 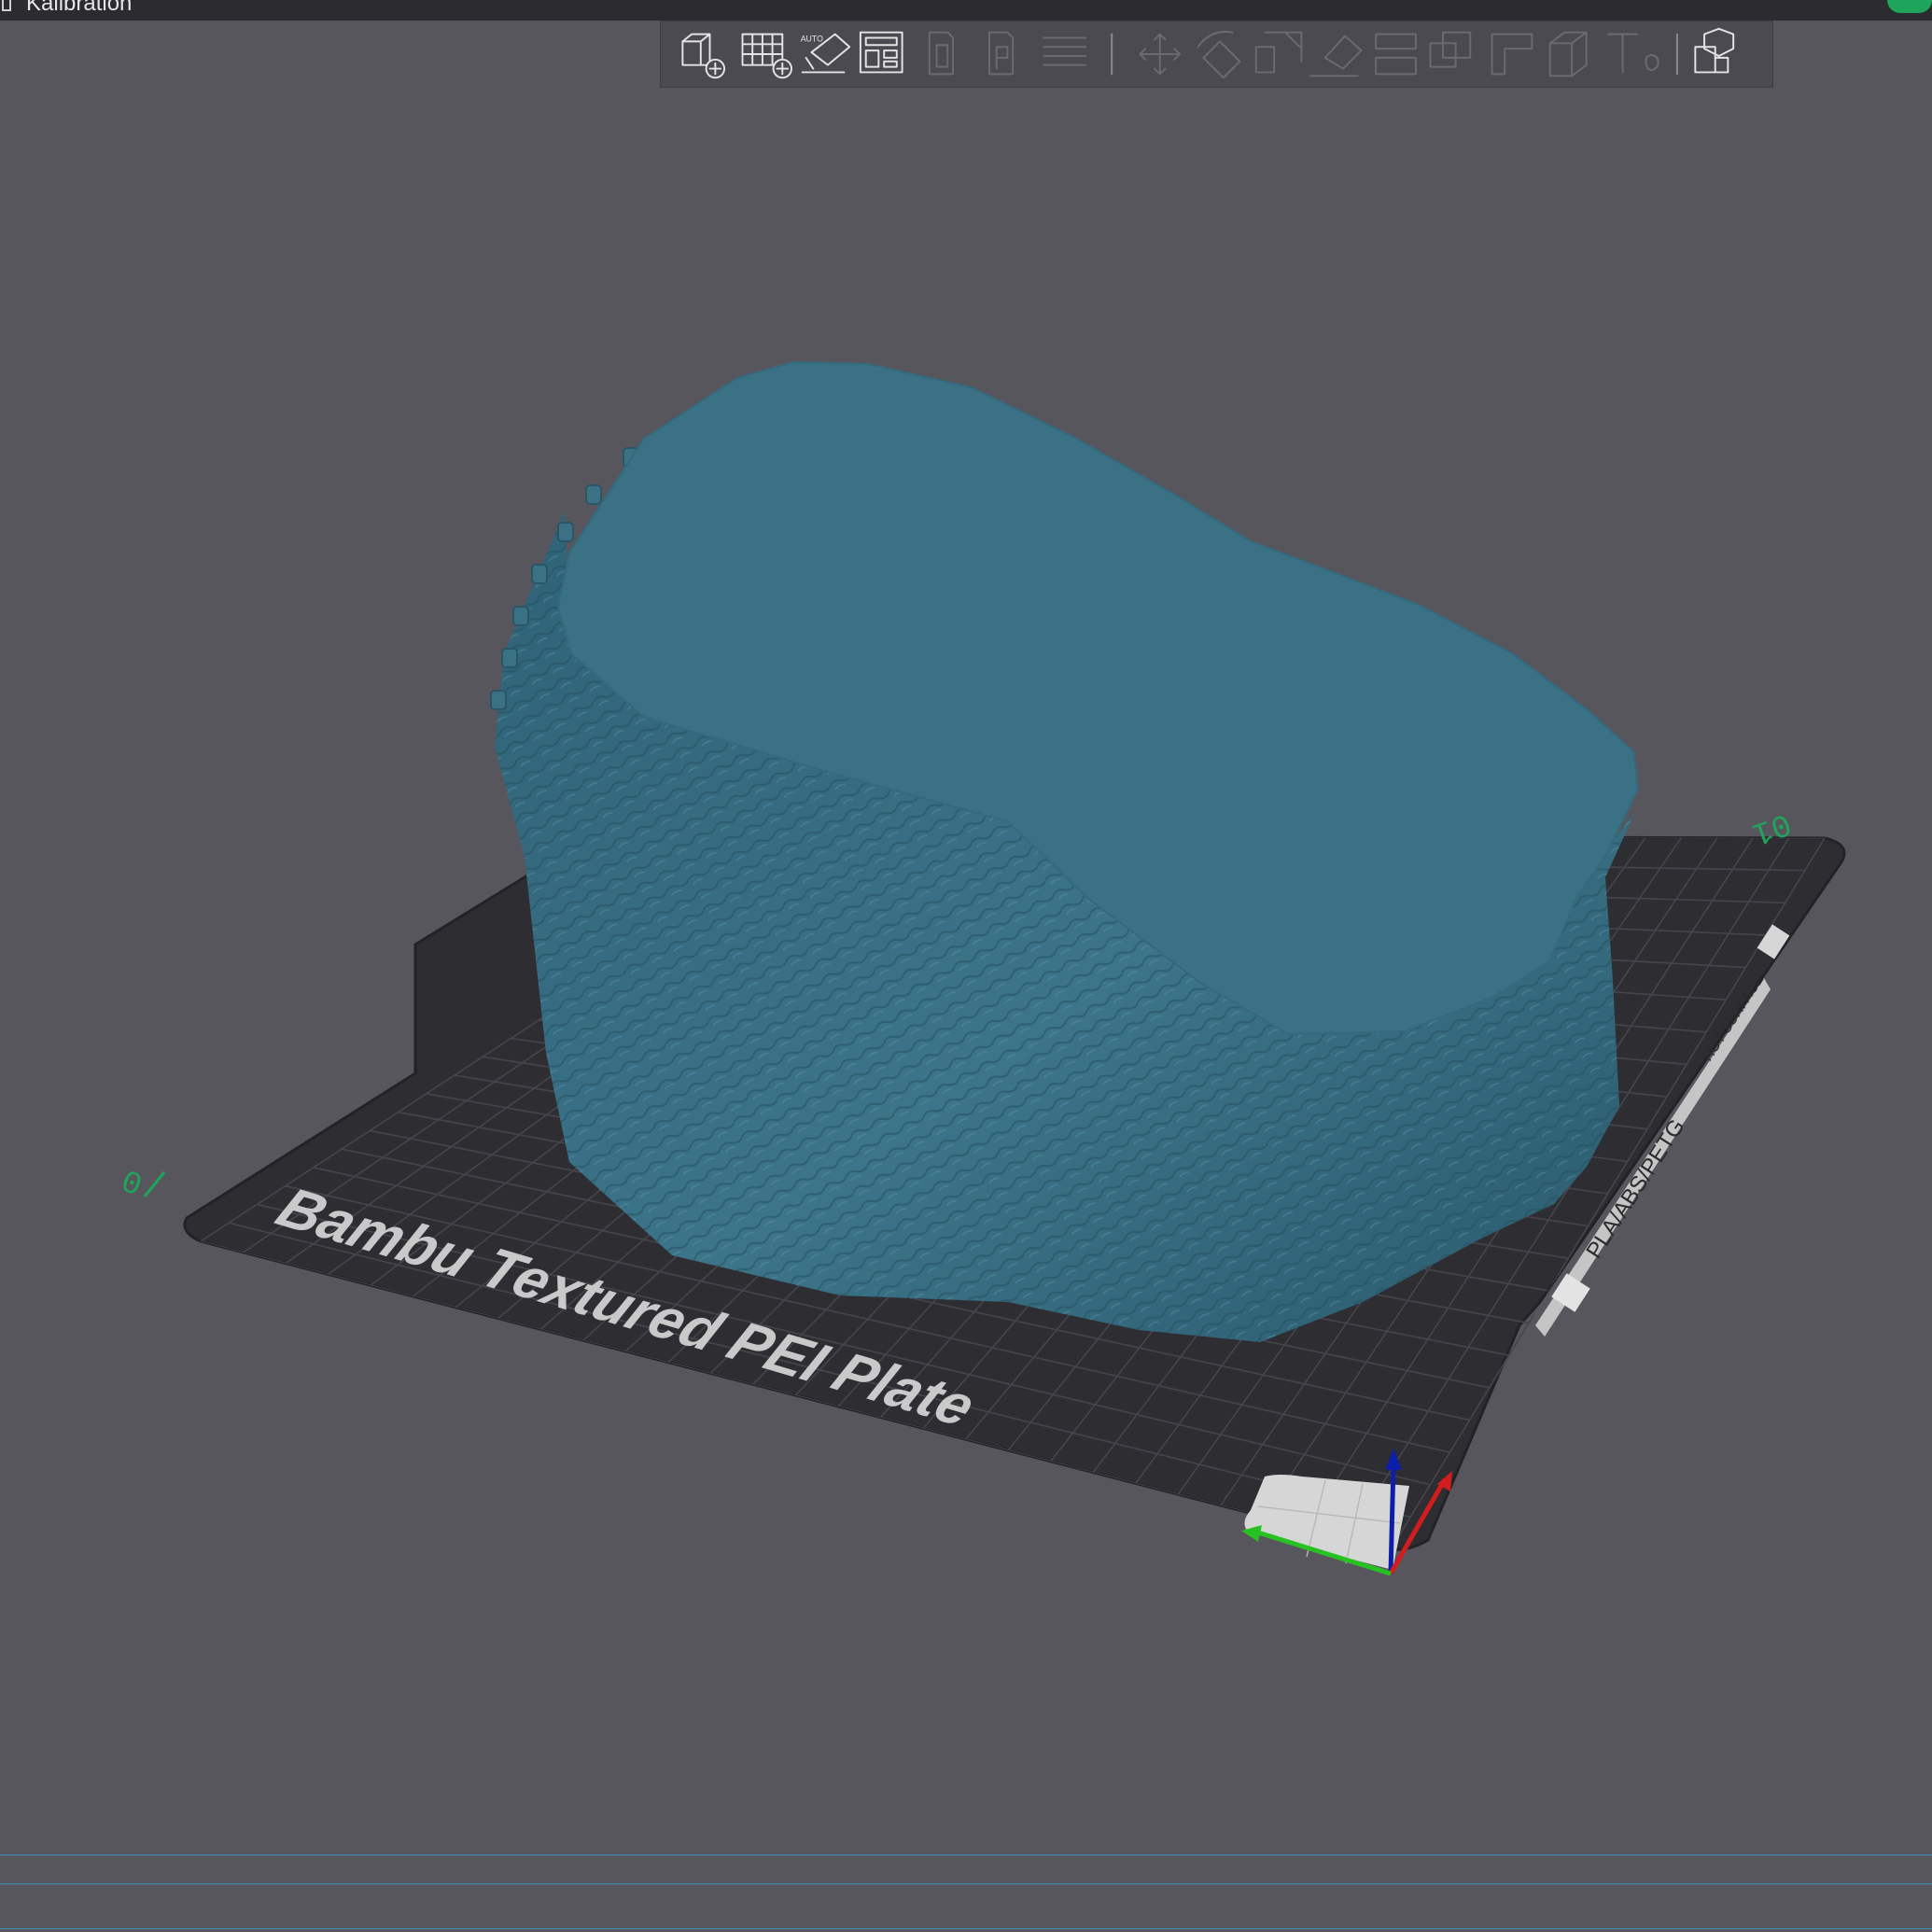 What do you see at coordinates (941, 53) in the screenshot?
I see `copy-button` at bounding box center [941, 53].